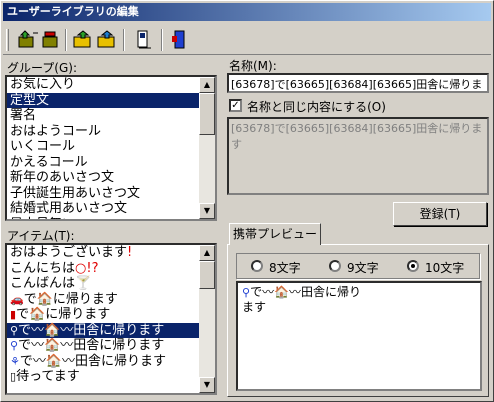 This screenshot has width=494, height=402. Describe the element at coordinates (247, 12) in the screenshot. I see `title-bar: ユーザーライブラリの編集` at that location.